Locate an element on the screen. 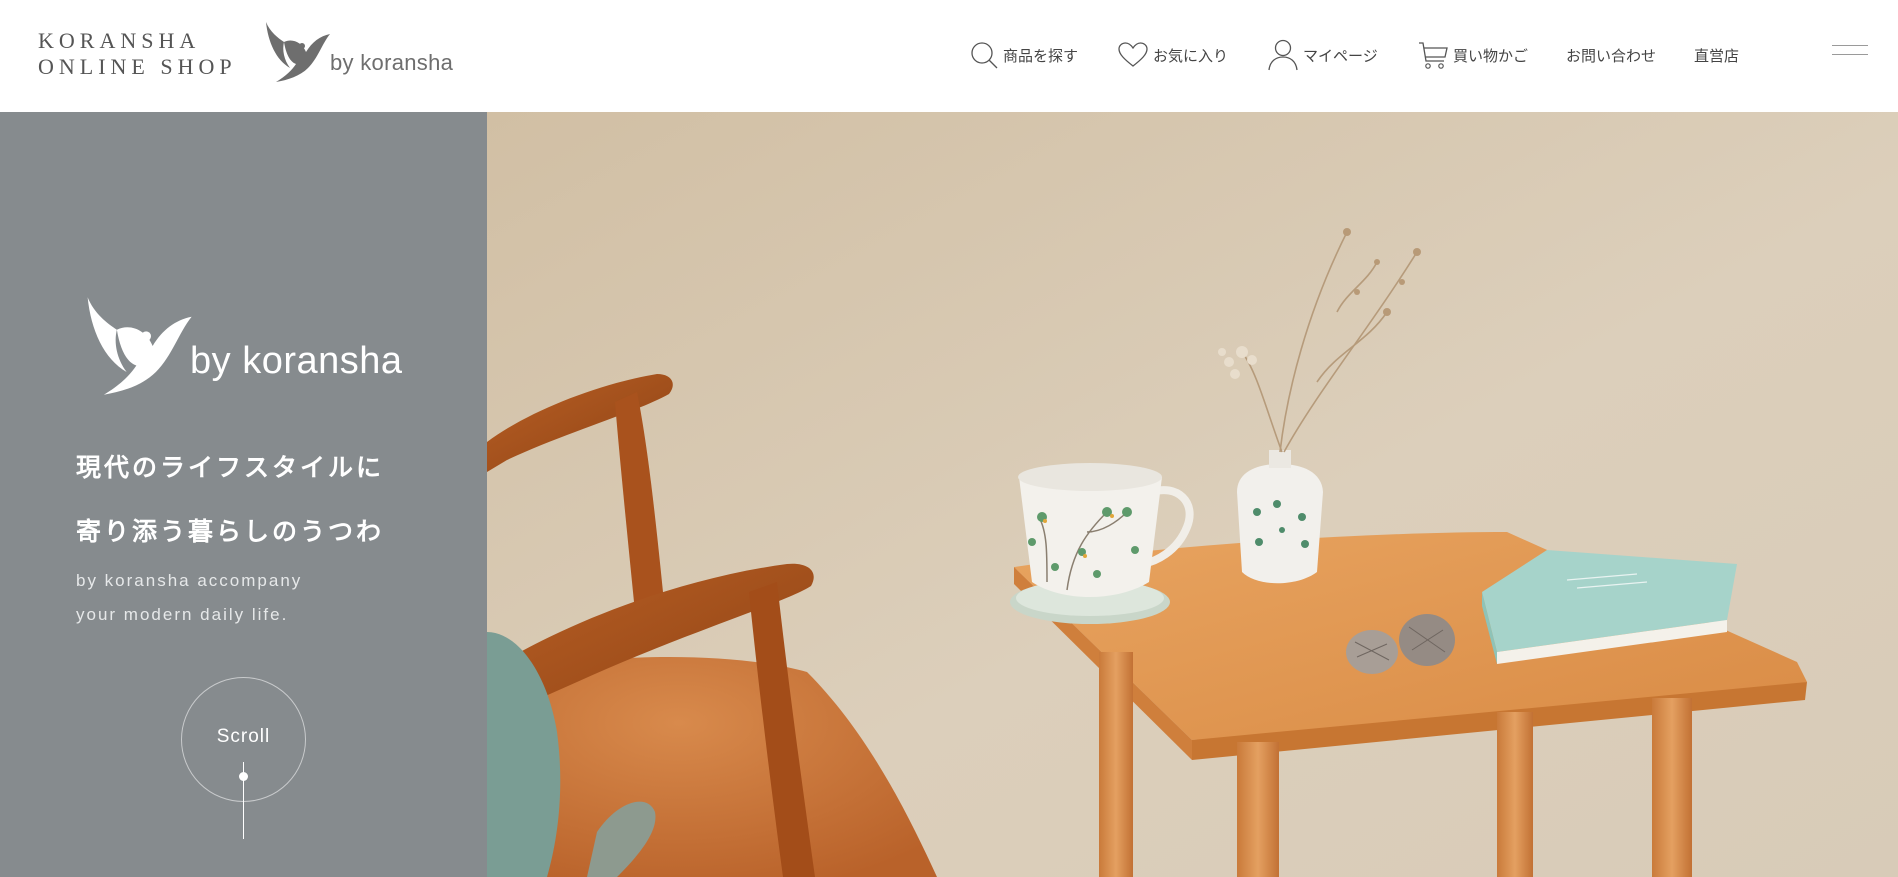 This screenshot has height=877, width=1898. nav-stores: 直営店 is located at coordinates (1716, 55).